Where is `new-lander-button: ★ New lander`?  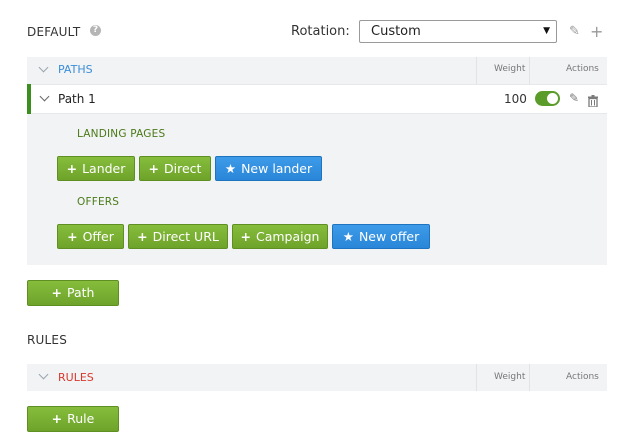
new-lander-button: ★ New lander is located at coordinates (268, 168).